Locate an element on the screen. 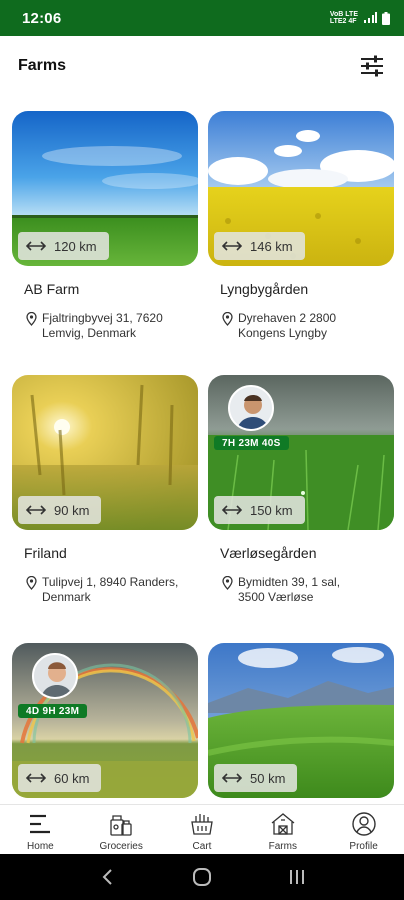  nav-profile: Profile is located at coordinates (363, 829).